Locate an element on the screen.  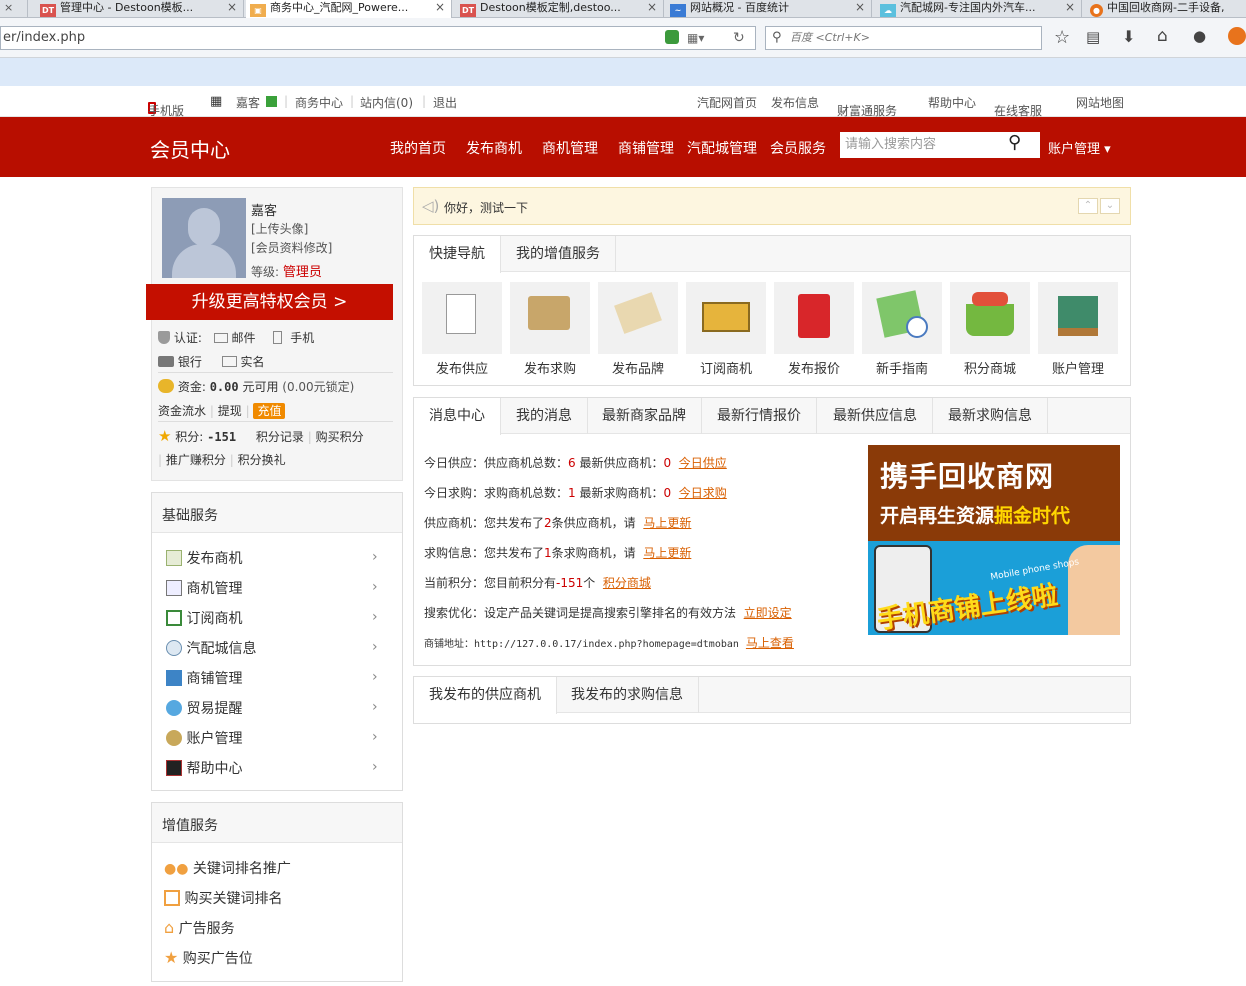
menu-ad-service: ⌂ 广告服务 is located at coordinates (199, 928).